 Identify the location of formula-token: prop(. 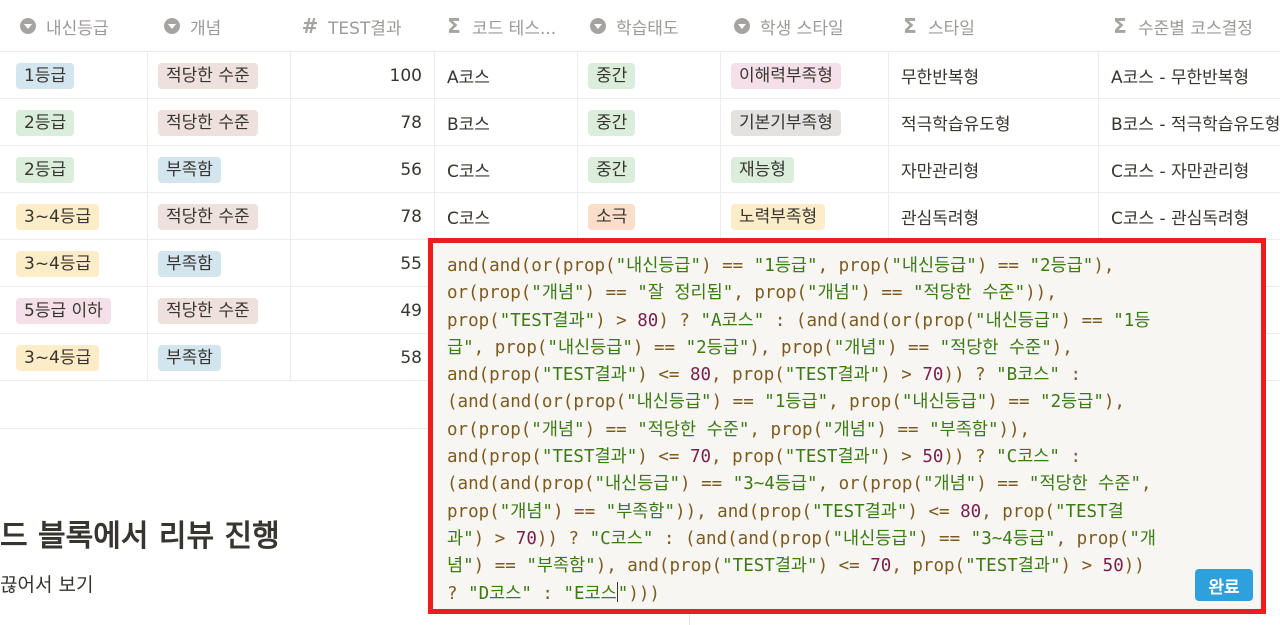
(473, 320).